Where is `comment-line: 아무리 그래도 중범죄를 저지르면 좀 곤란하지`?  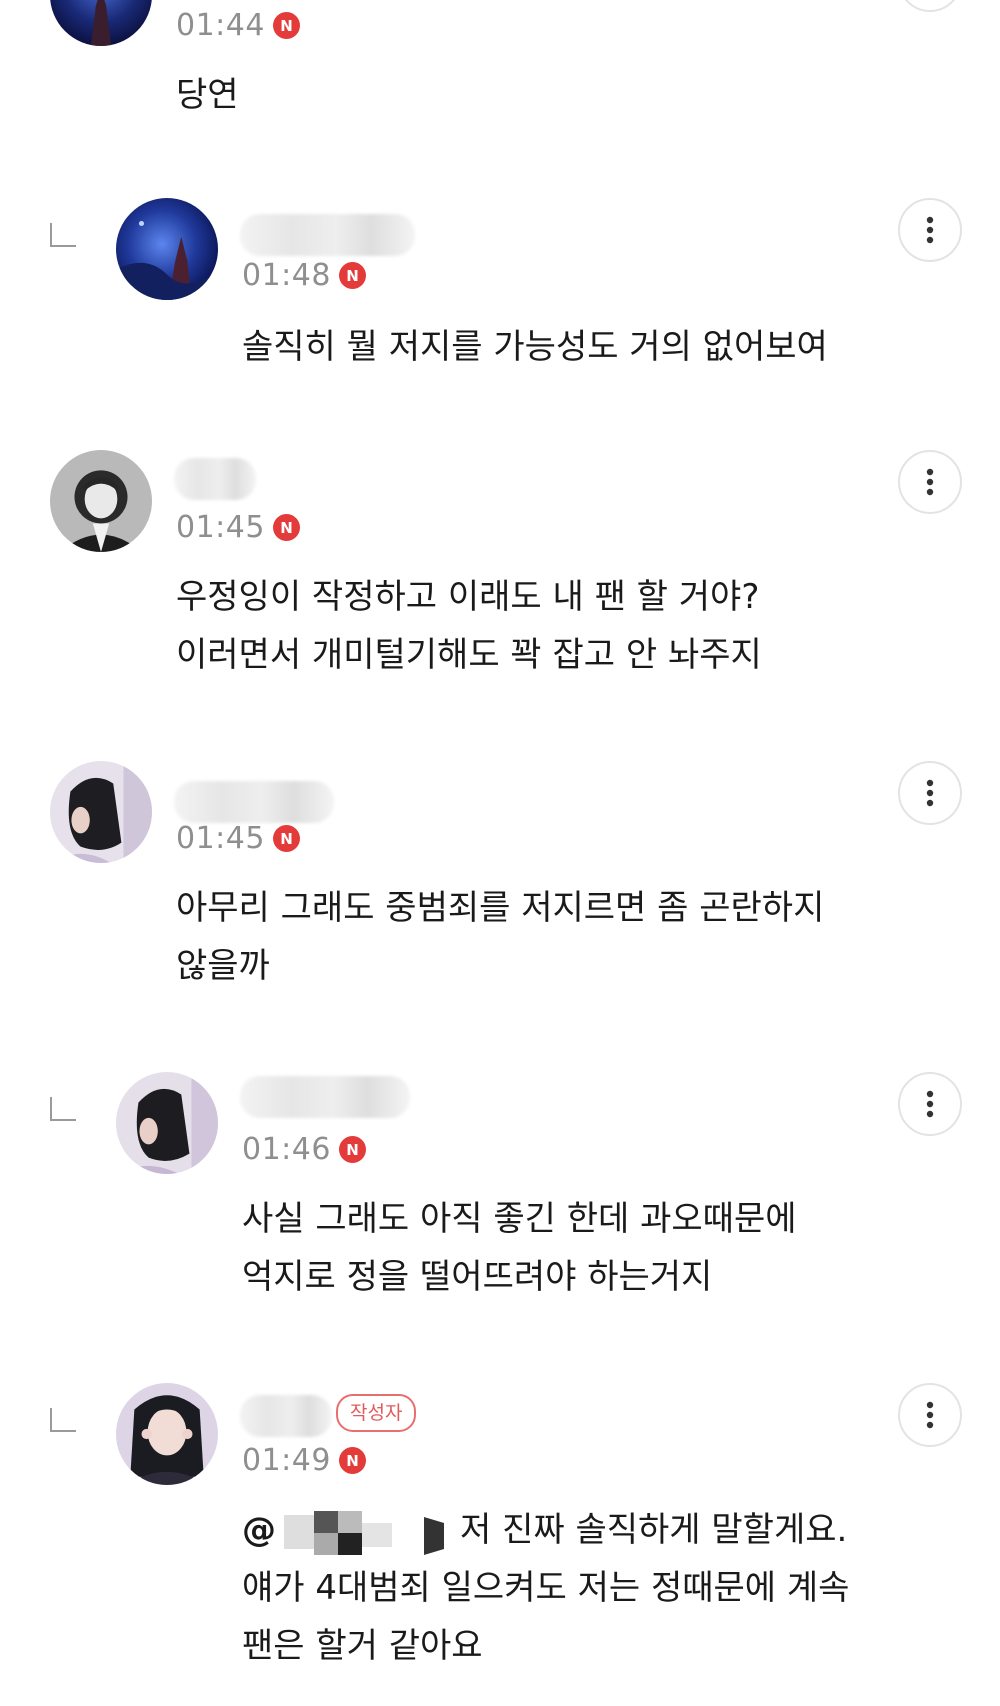
comment-line: 아무리 그래도 중범죄를 저지르면 좀 곤란하지 is located at coordinates (500, 908).